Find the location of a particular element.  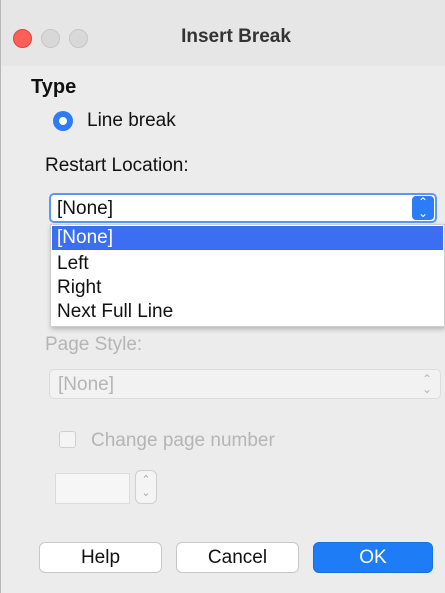

dropdown-option-next-full-line: Next Full Line is located at coordinates (247, 312).